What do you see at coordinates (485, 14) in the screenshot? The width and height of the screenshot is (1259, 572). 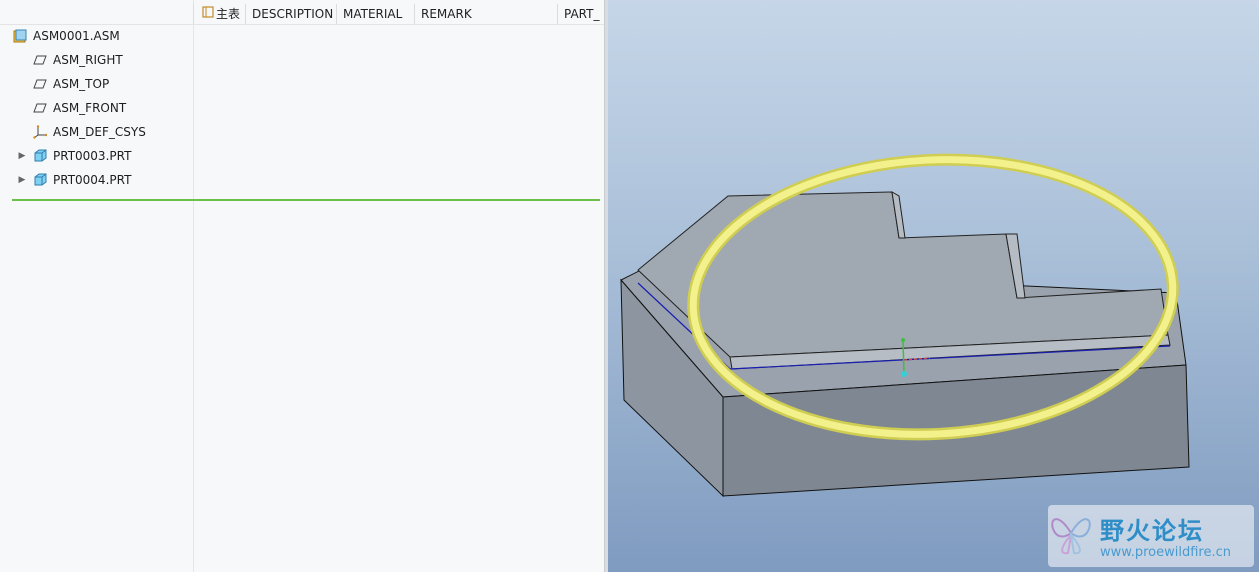 I see `column-header-remark: REMARK` at bounding box center [485, 14].